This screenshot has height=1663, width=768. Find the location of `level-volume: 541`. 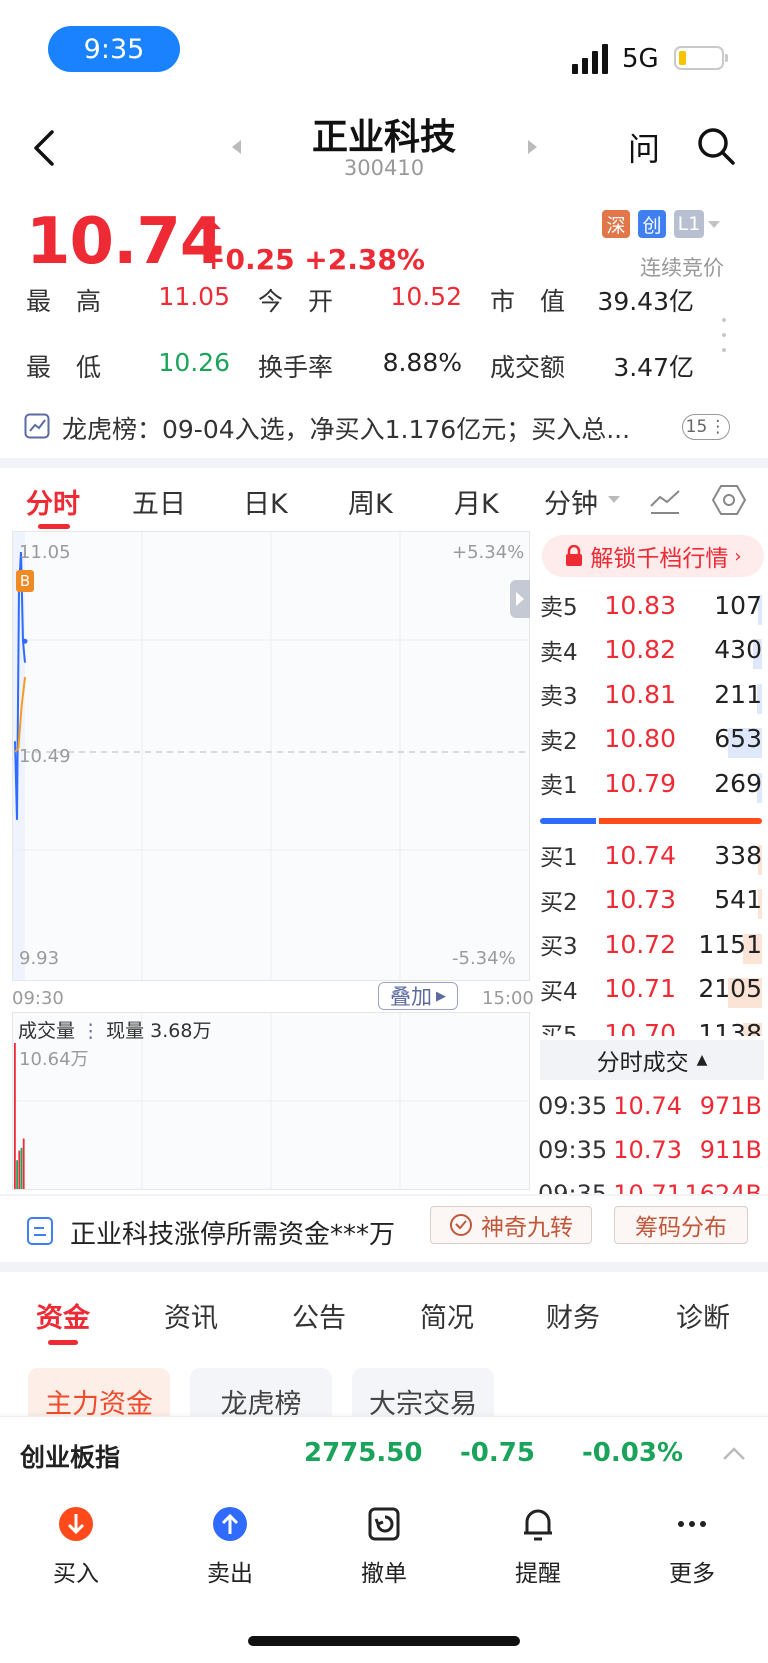

level-volume: 541 is located at coordinates (719, 902).